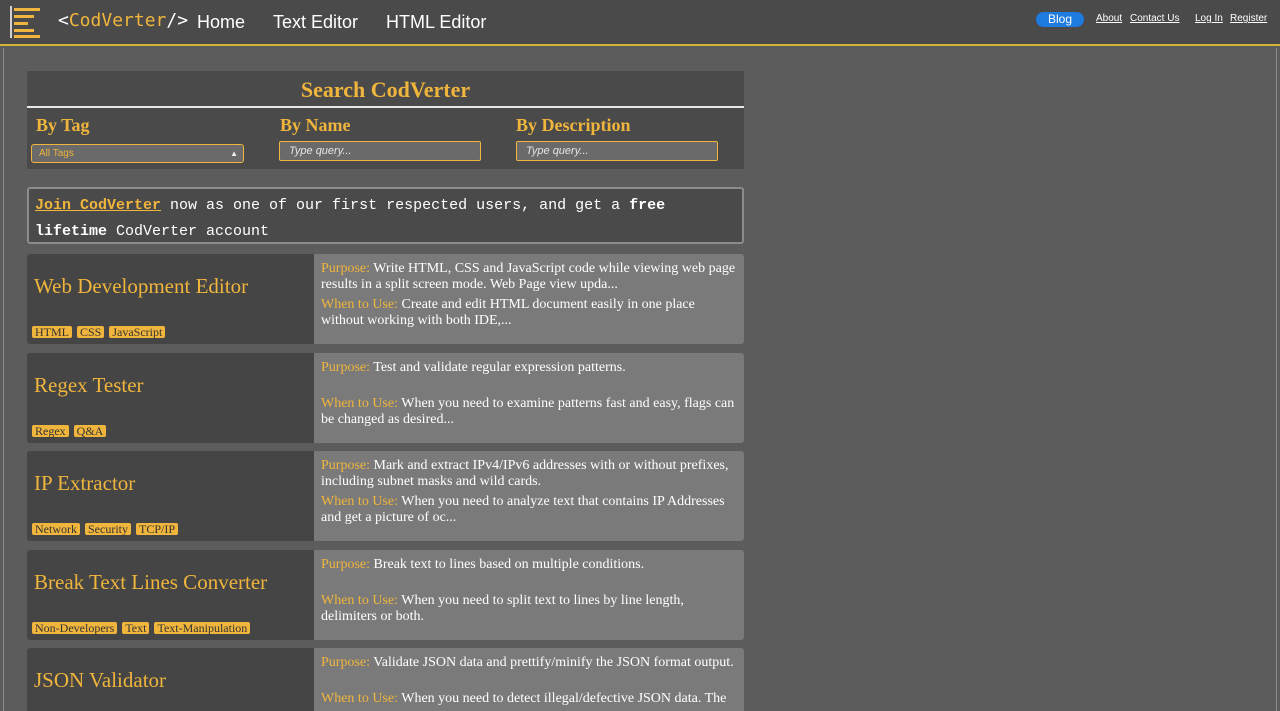  What do you see at coordinates (89, 385) in the screenshot?
I see `tool-name: Regex Tester` at bounding box center [89, 385].